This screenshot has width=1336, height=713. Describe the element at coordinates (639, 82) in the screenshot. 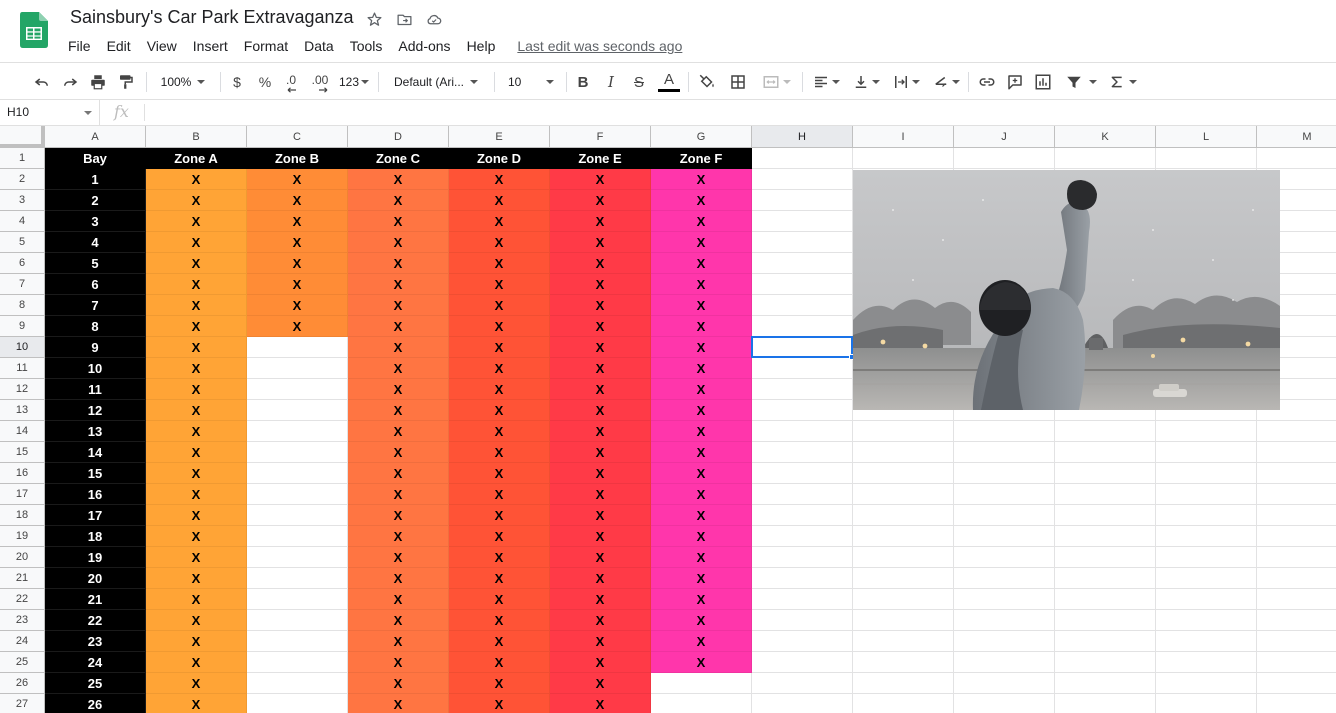

I see `strikethrough-button: S` at that location.